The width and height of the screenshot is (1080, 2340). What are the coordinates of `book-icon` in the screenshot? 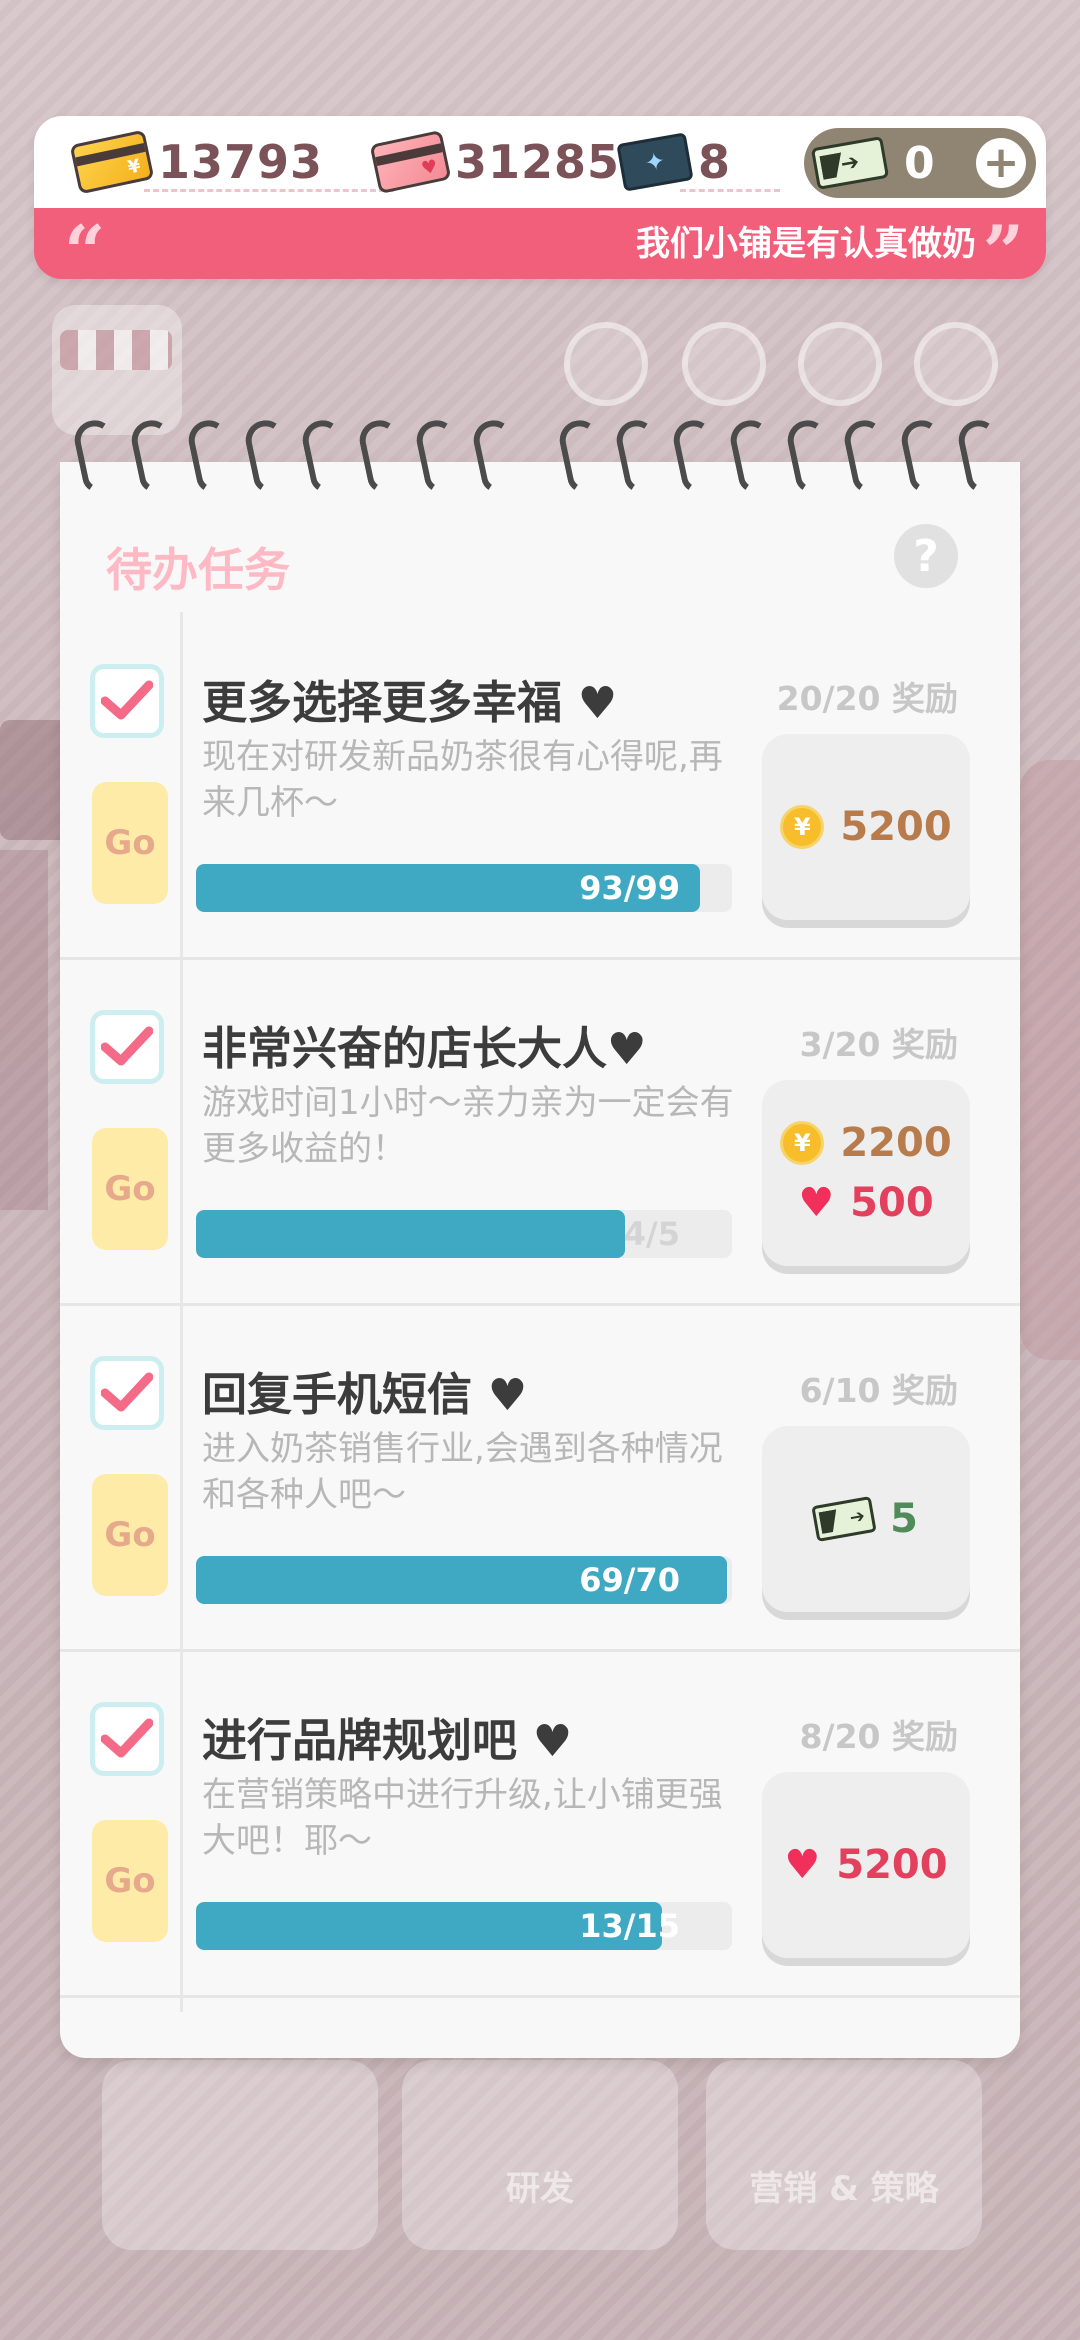 It's located at (840, 364).